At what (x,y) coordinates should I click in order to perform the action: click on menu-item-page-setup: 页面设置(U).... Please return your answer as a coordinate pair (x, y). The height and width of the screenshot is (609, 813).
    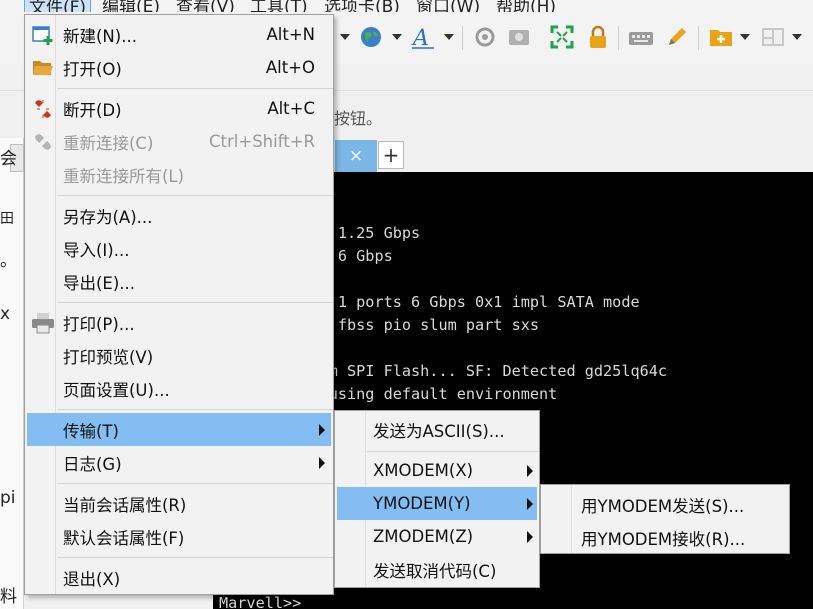
    Looking at the image, I should click on (179, 388).